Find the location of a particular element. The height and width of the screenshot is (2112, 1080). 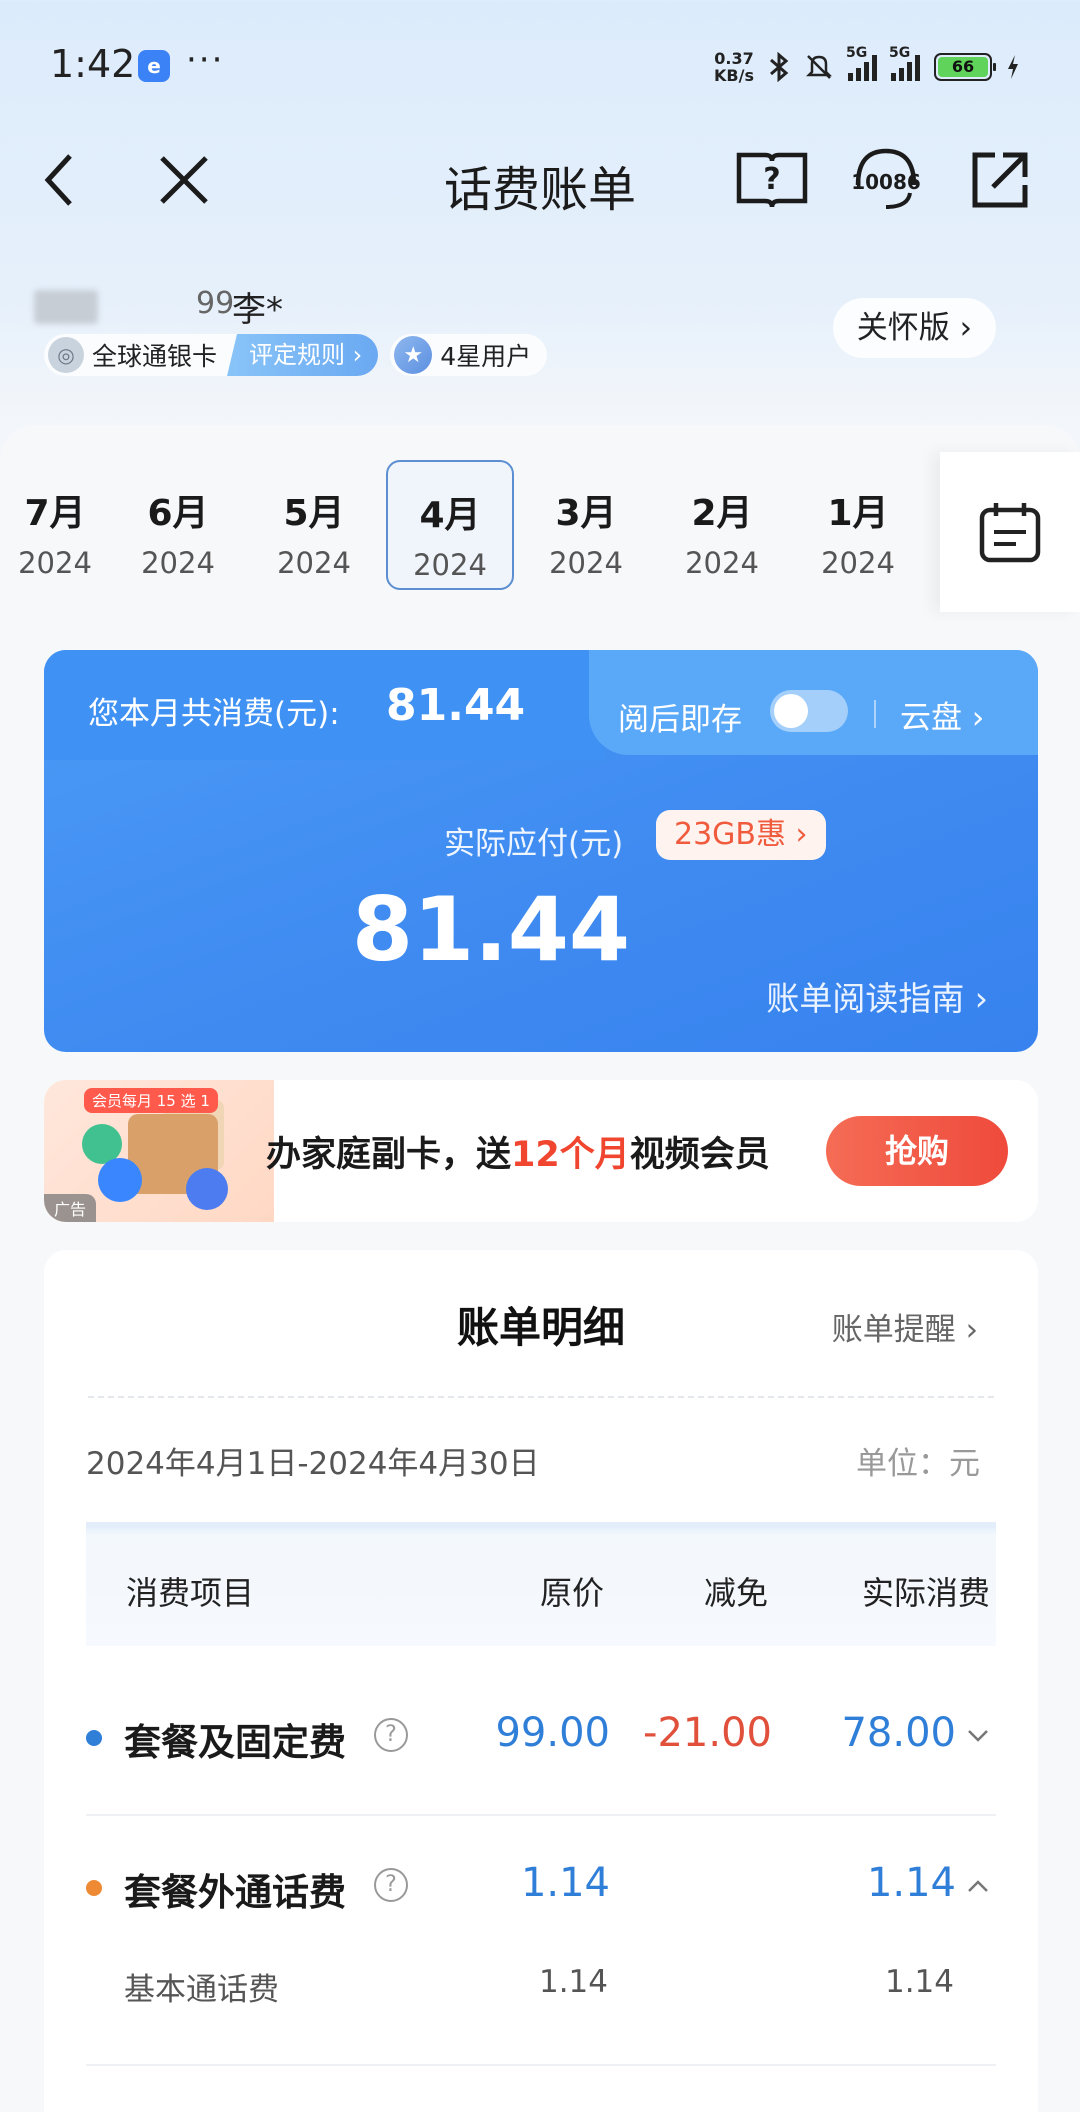

original-price: 1.14 is located at coordinates (565, 1883).